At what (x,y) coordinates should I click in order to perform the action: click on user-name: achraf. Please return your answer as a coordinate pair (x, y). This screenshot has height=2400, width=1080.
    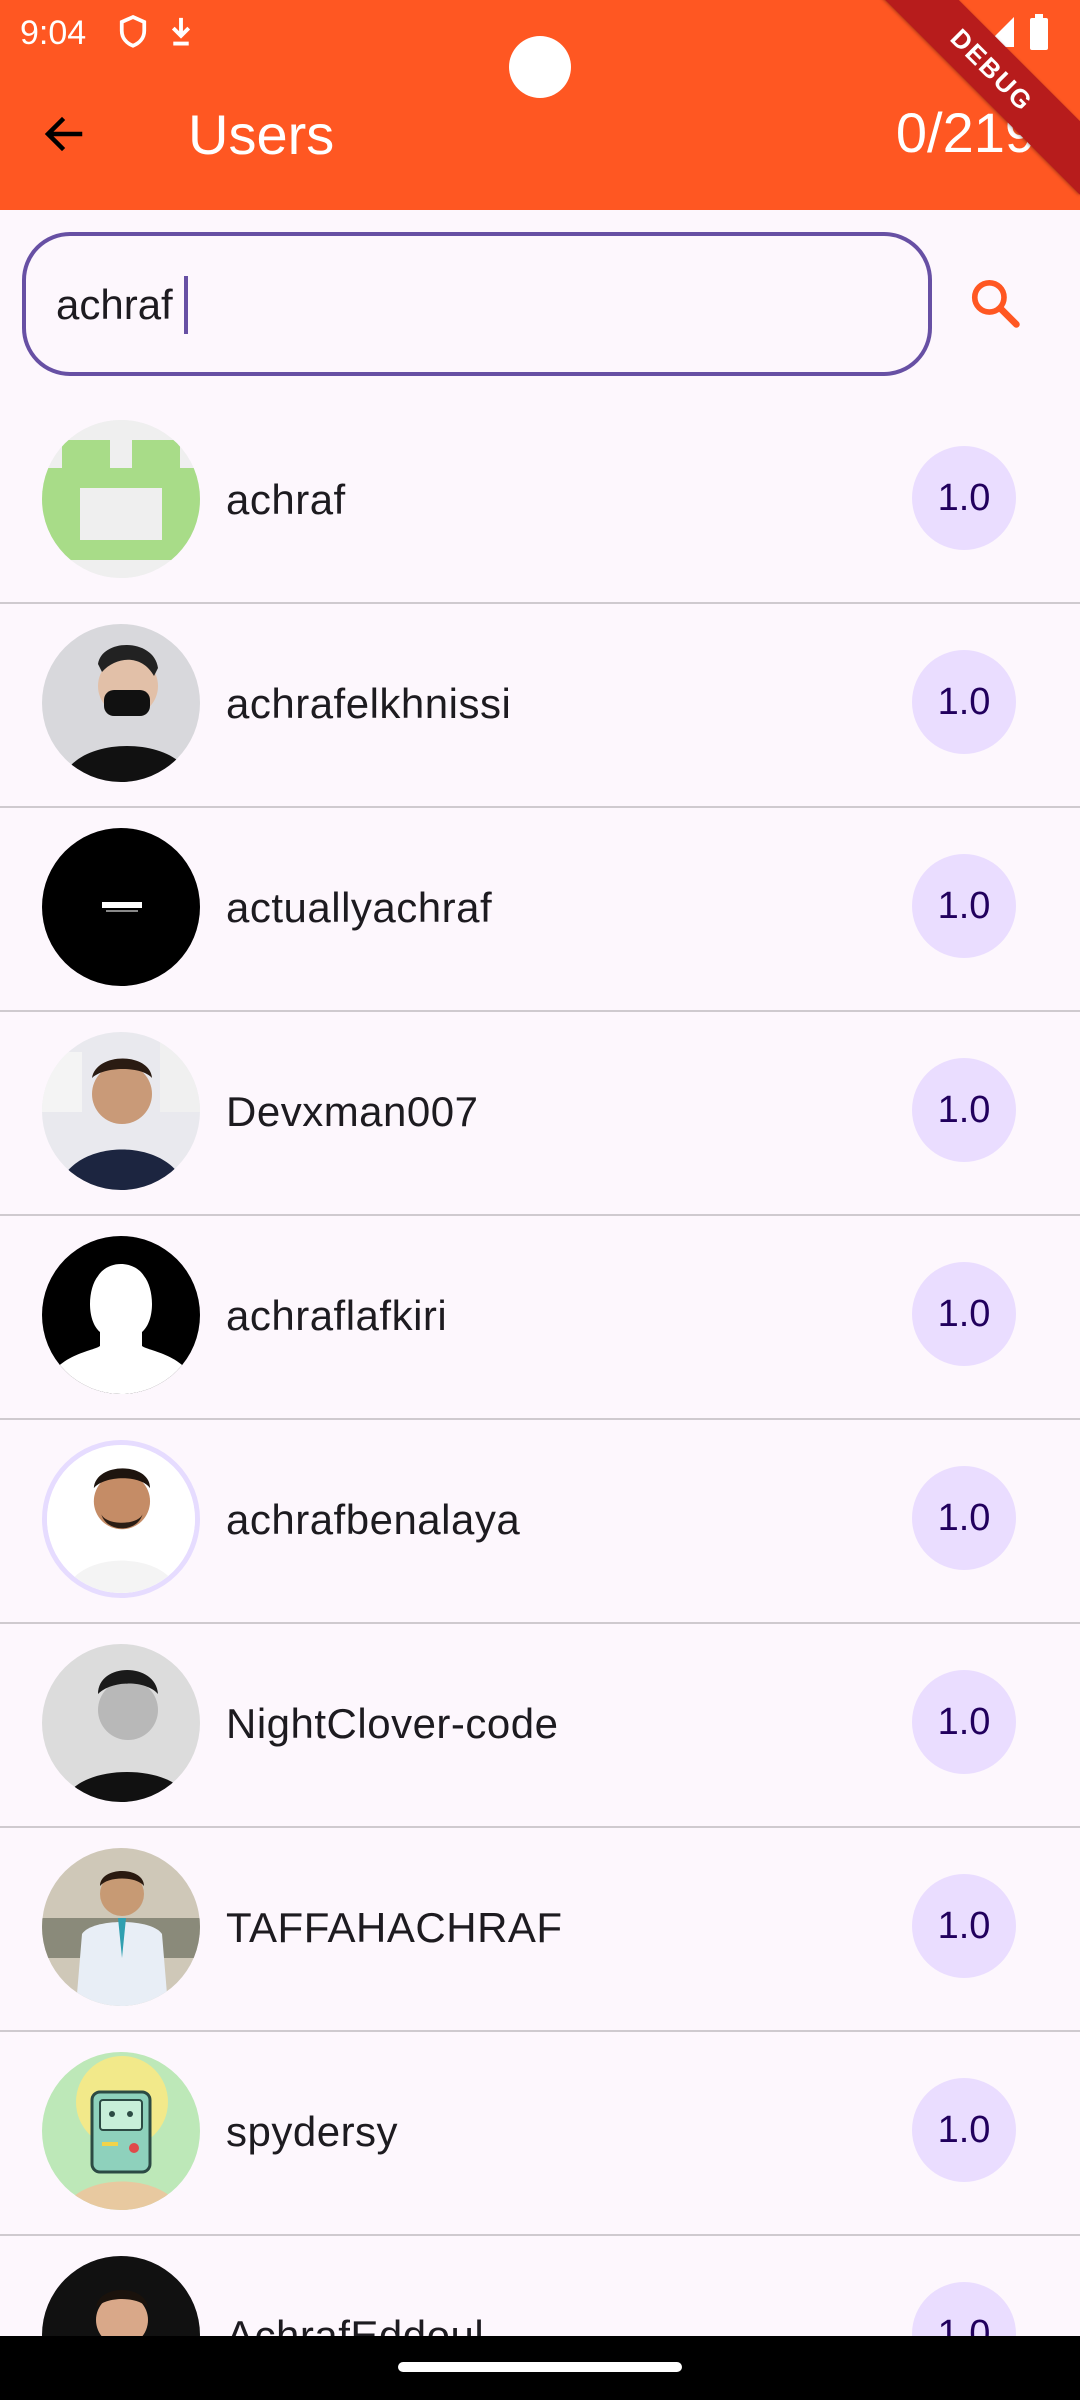
    Looking at the image, I should click on (286, 499).